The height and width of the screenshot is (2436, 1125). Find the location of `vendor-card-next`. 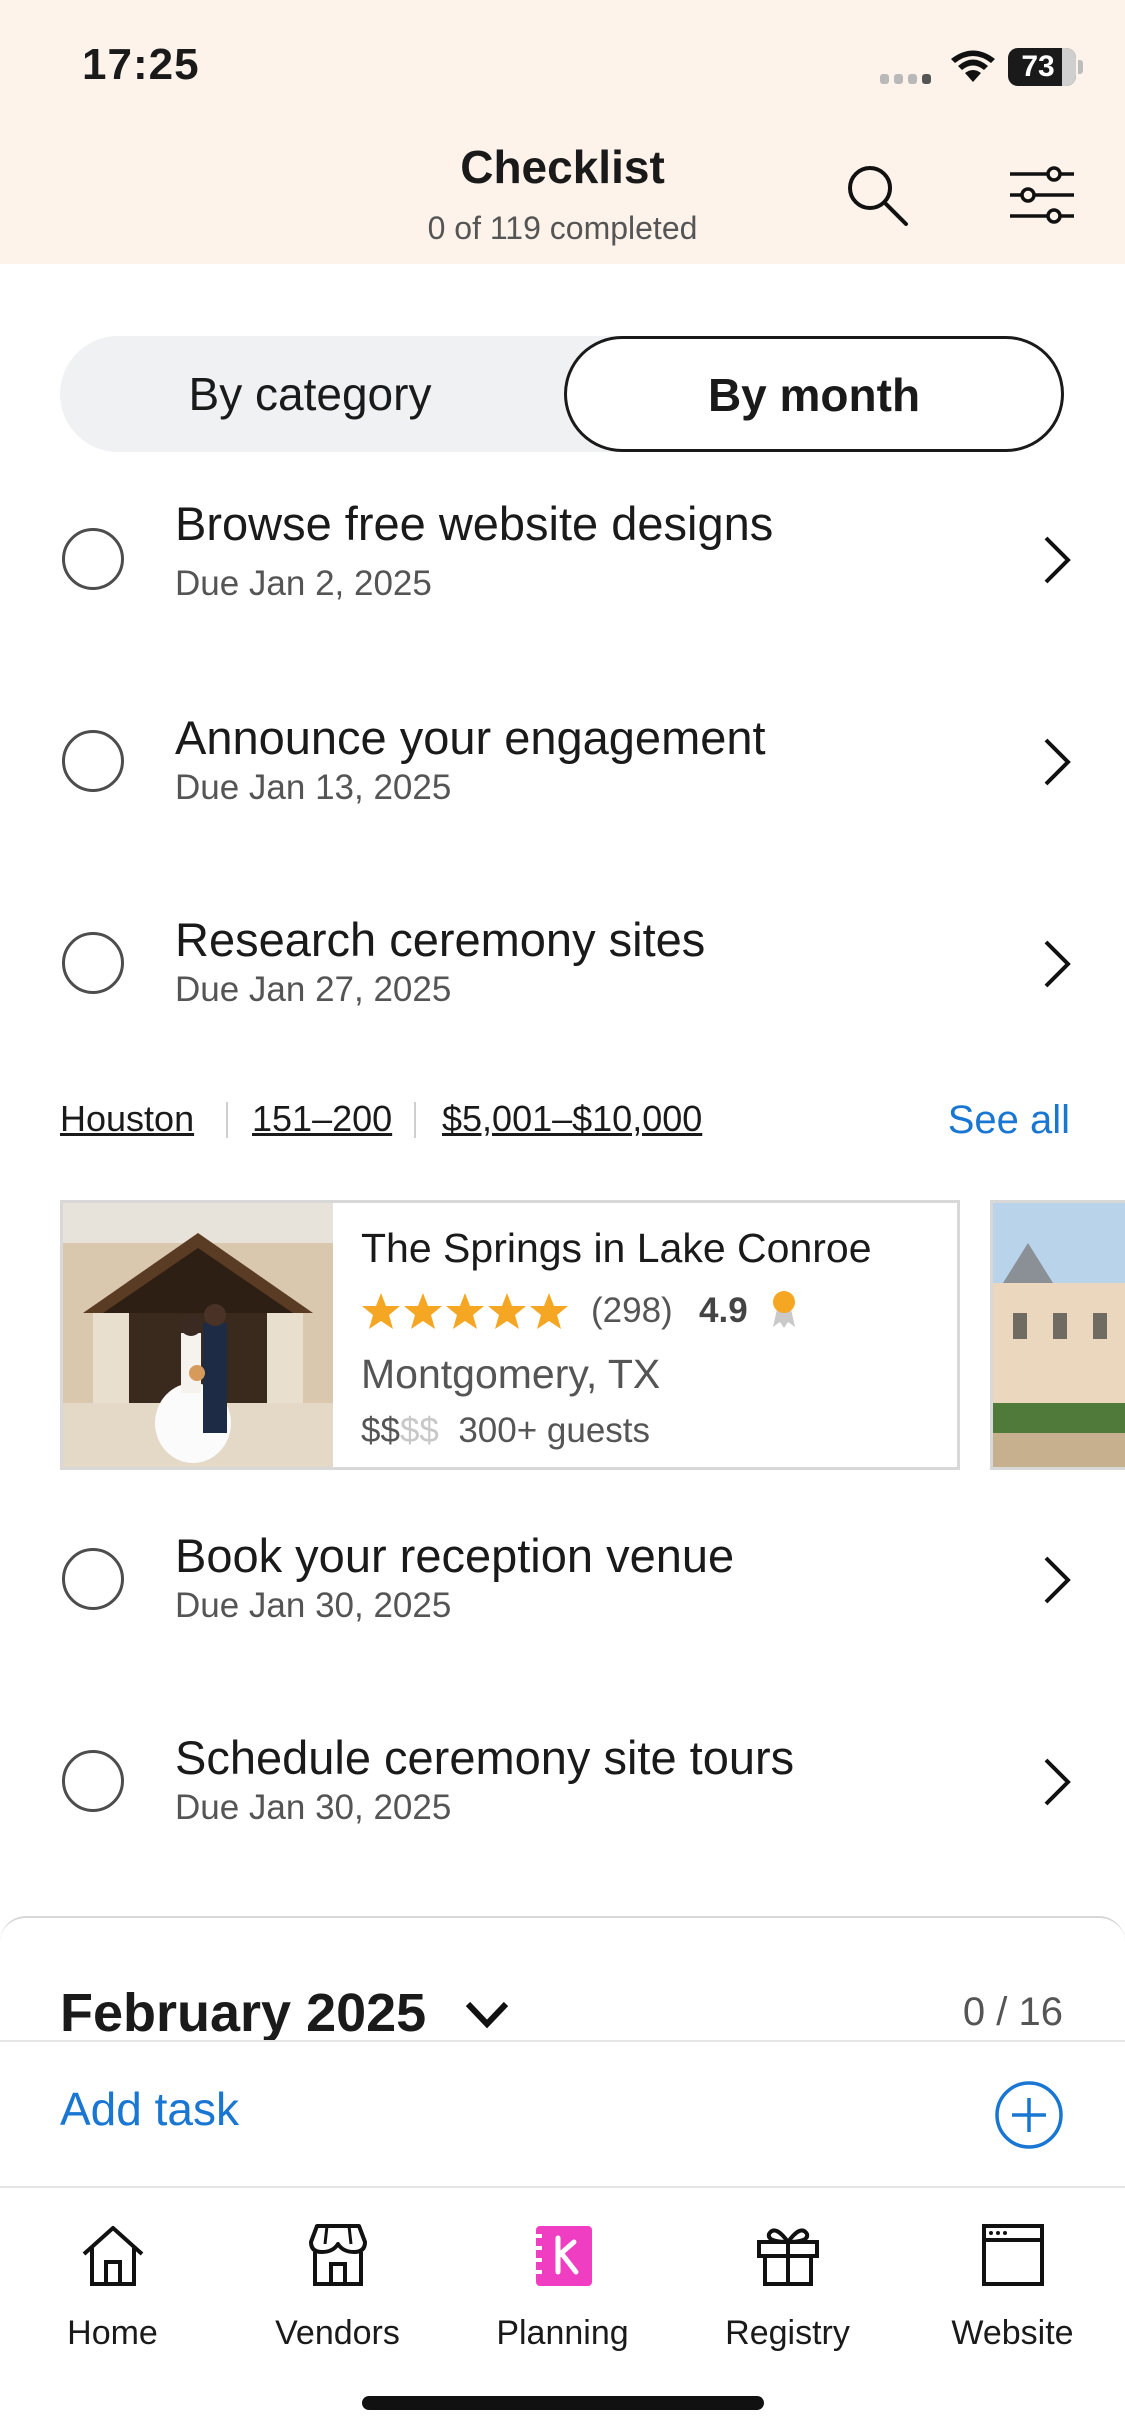

vendor-card-next is located at coordinates (1057, 1335).